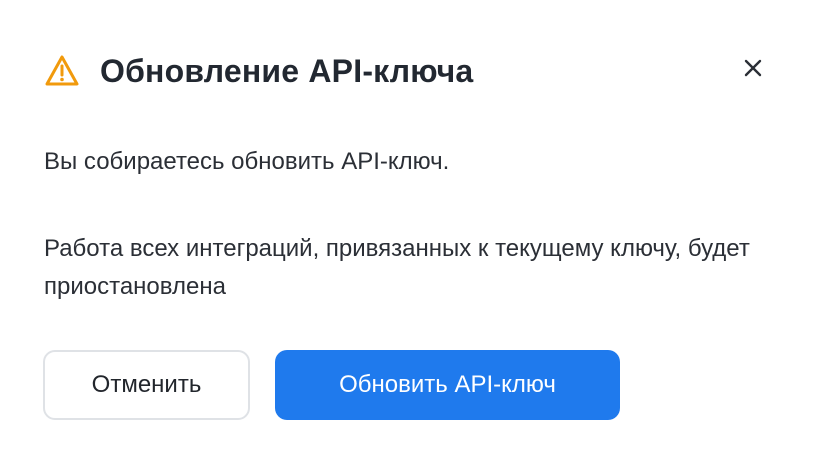 Image resolution: width=817 pixels, height=462 pixels. I want to click on dialog-message-primary: Вы собираетесь обновить API-ключ., so click(247, 161).